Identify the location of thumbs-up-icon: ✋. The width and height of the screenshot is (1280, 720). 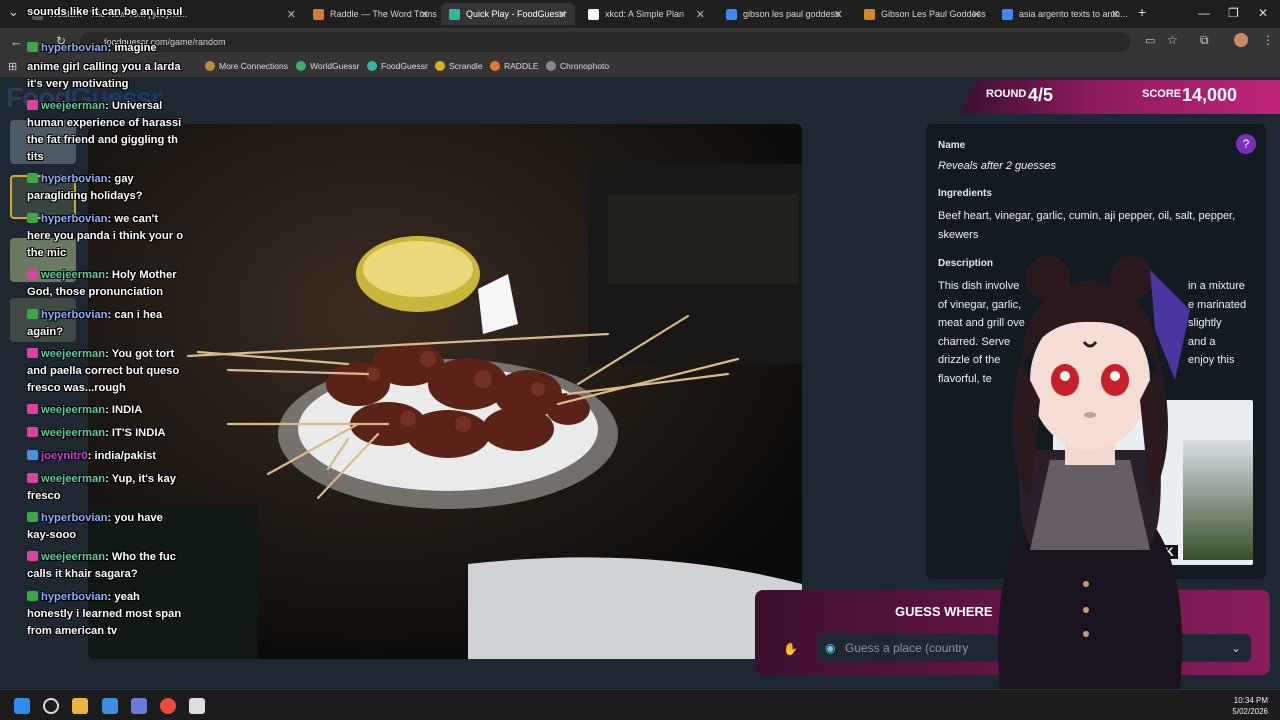
(790, 649).